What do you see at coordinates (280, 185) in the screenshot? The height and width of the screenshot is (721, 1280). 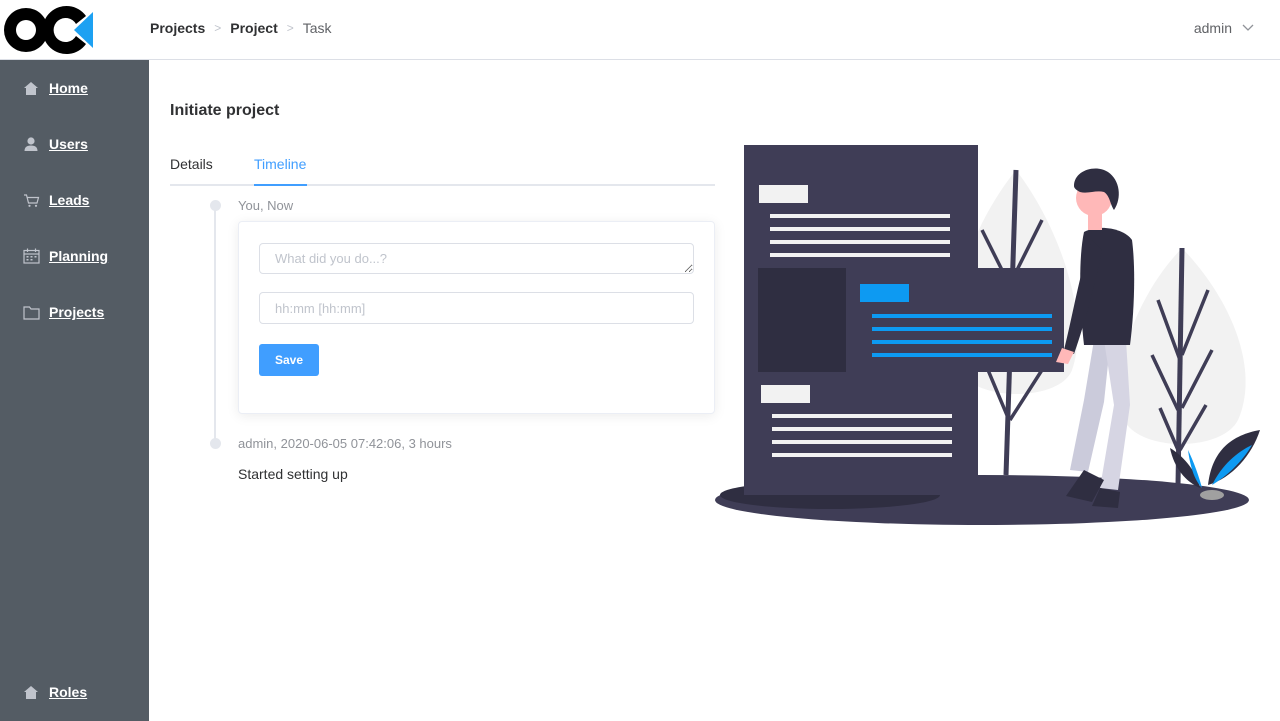 I see `active-tab-indicator` at bounding box center [280, 185].